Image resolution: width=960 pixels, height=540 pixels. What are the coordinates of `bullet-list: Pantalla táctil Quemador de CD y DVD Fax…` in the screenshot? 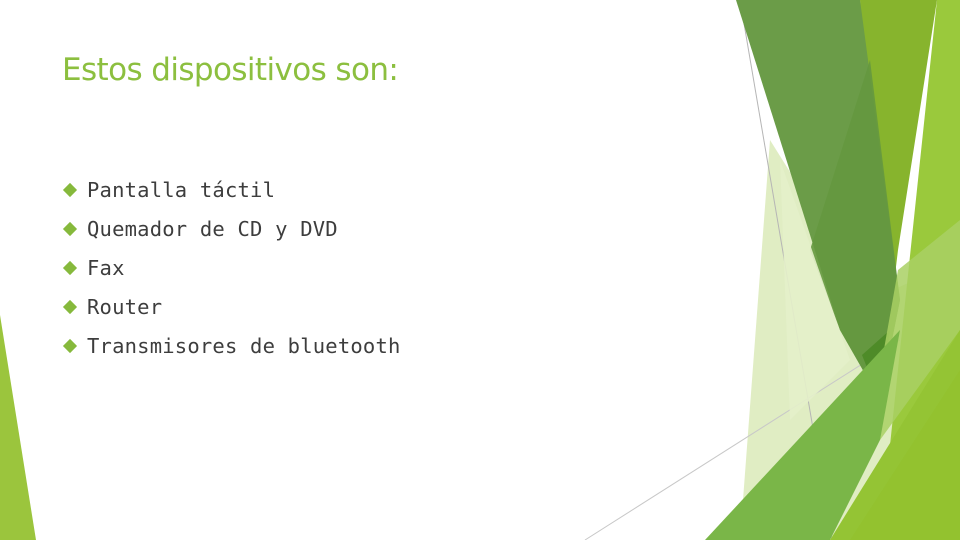 It's located at (231, 267).